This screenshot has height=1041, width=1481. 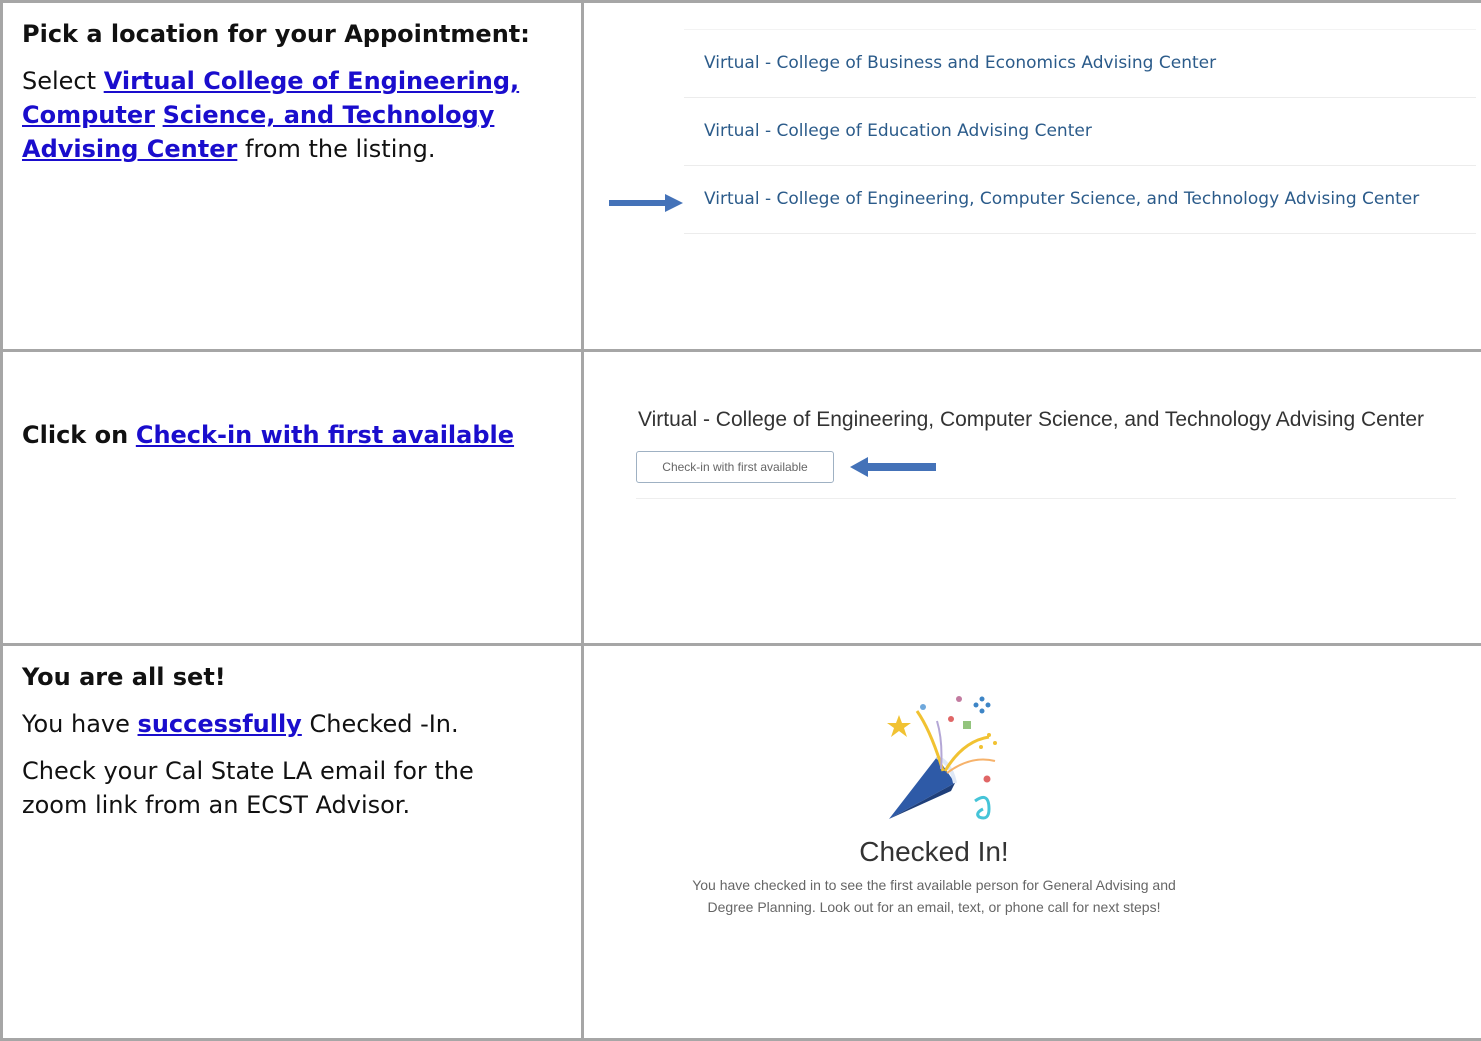 I want to click on step-text-success: You have successfully Checked -In., so click(x=301, y=724).